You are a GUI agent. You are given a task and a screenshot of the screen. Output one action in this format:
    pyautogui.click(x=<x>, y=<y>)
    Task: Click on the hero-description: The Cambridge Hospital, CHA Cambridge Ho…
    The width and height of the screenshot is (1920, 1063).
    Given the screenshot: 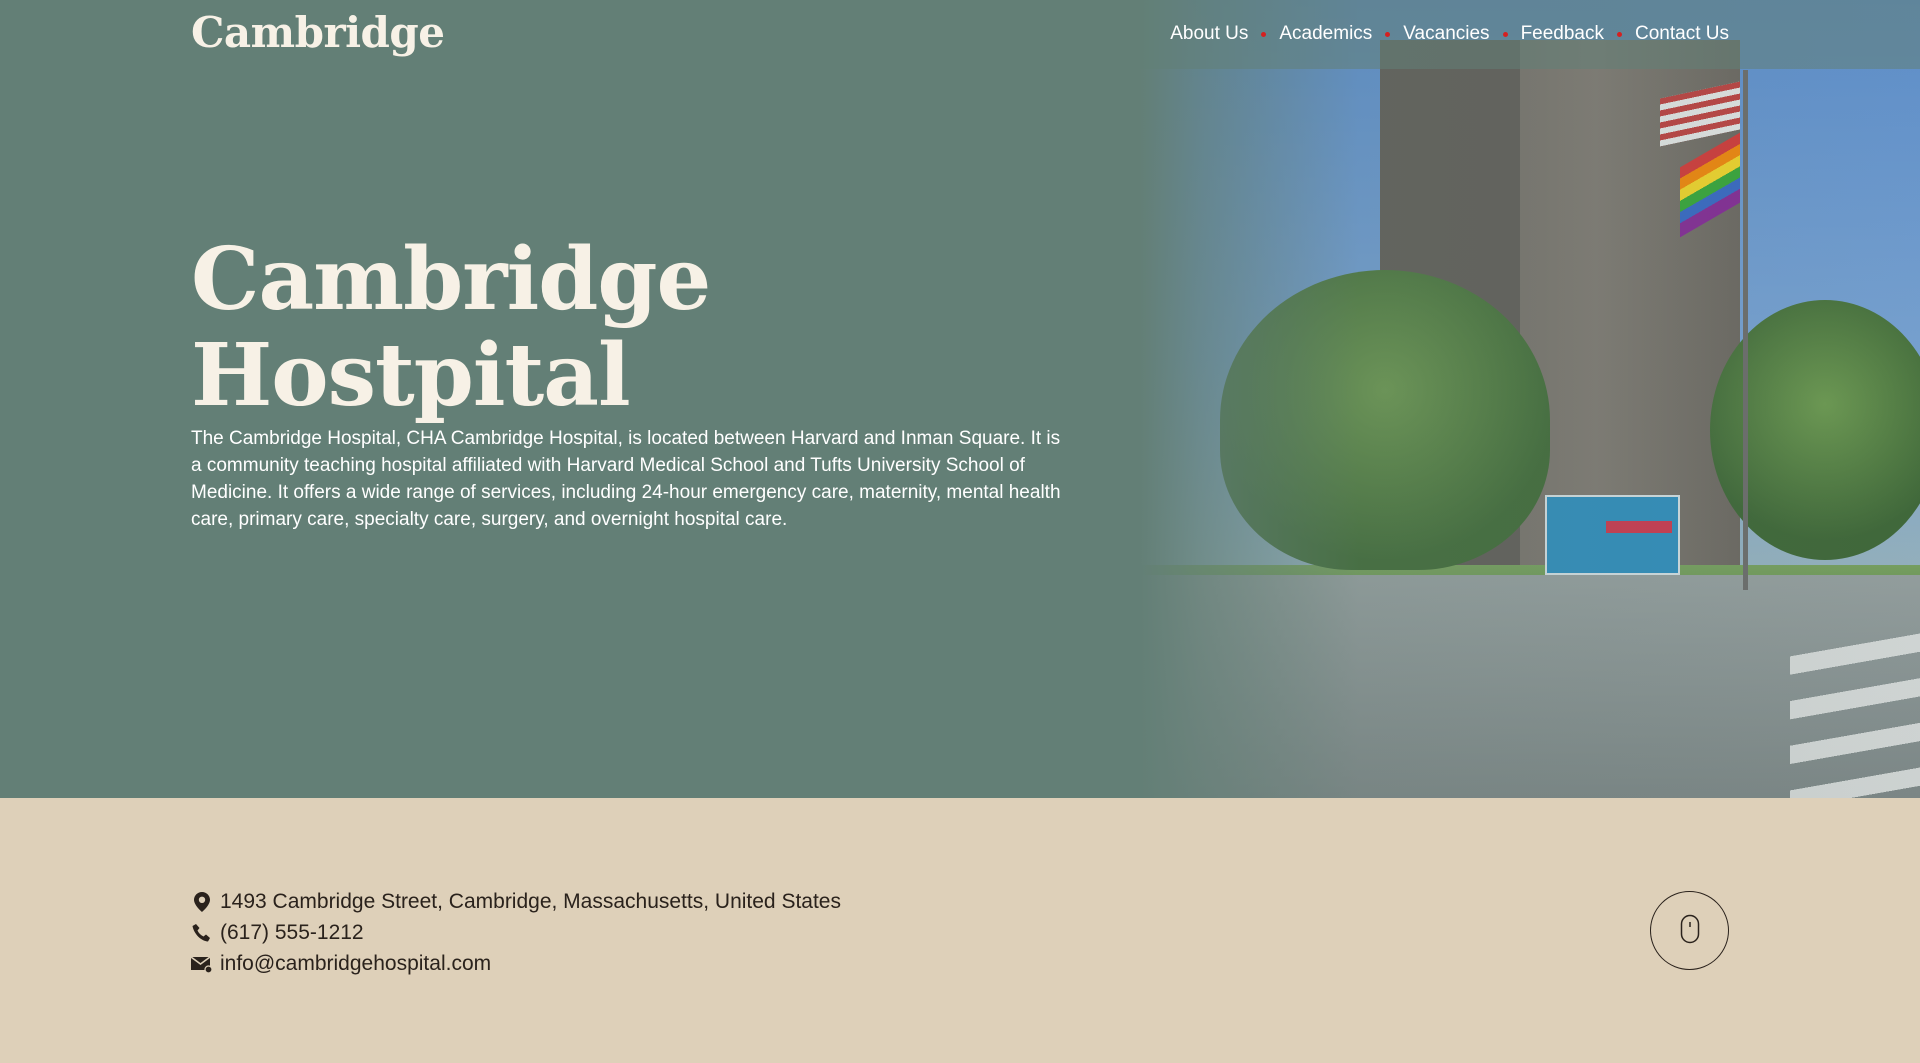 What is the action you would take?
    pyautogui.click(x=626, y=479)
    